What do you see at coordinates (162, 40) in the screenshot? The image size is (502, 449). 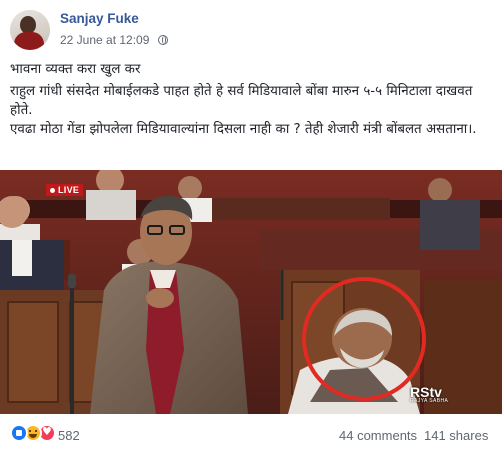 I see `globe-icon` at bounding box center [162, 40].